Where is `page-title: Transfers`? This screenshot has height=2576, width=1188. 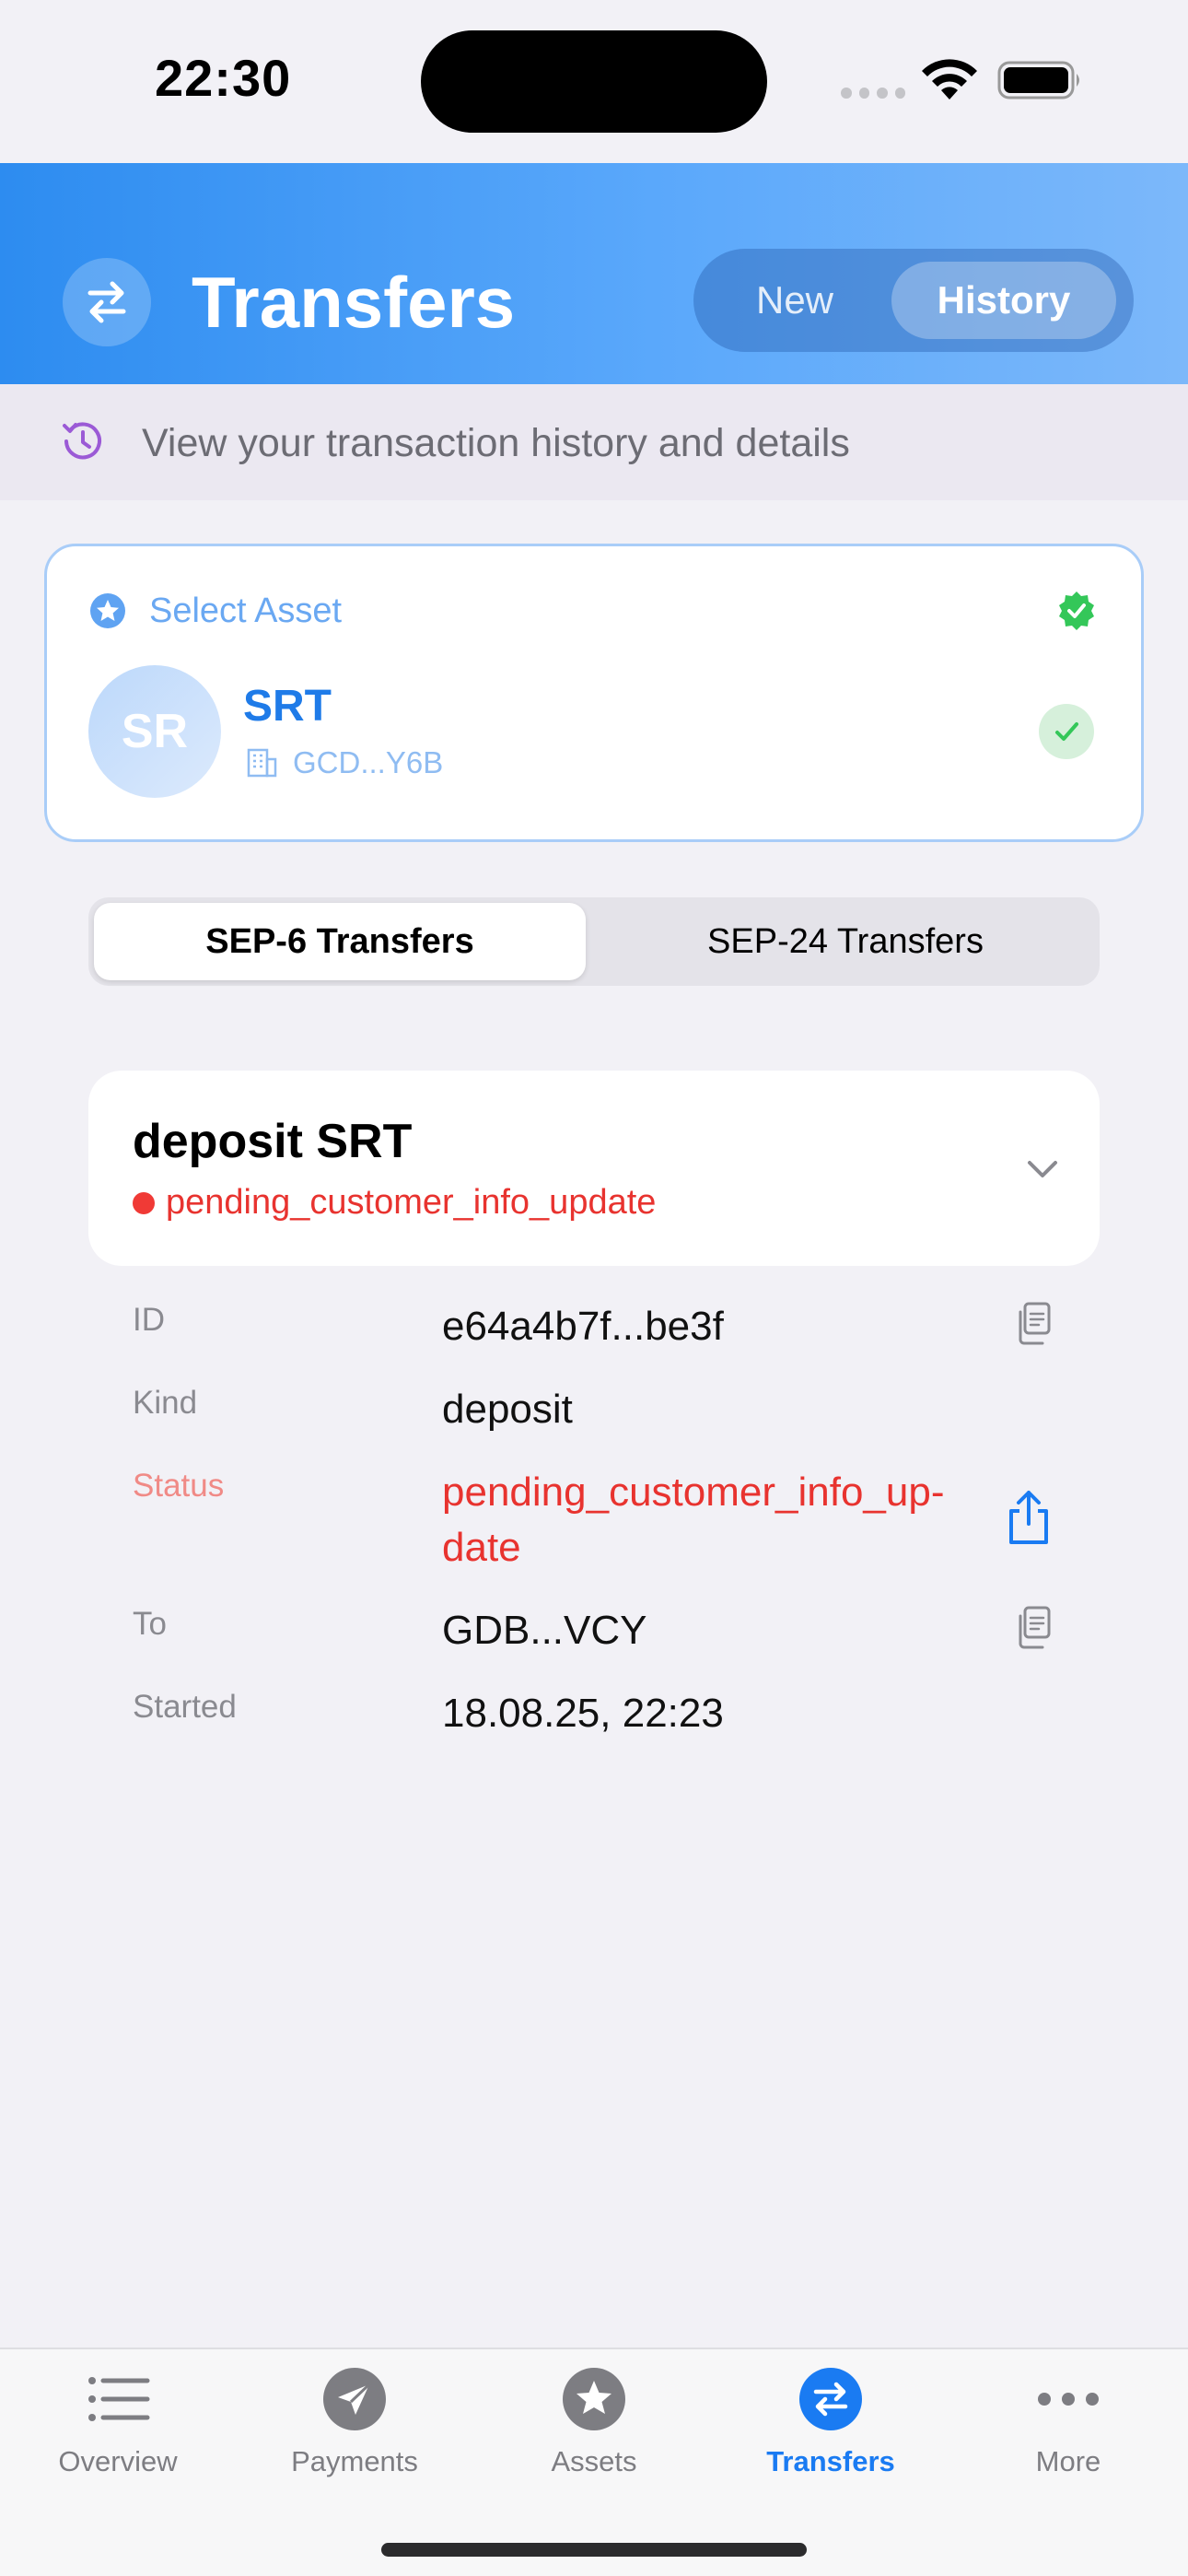 page-title: Transfers is located at coordinates (354, 302).